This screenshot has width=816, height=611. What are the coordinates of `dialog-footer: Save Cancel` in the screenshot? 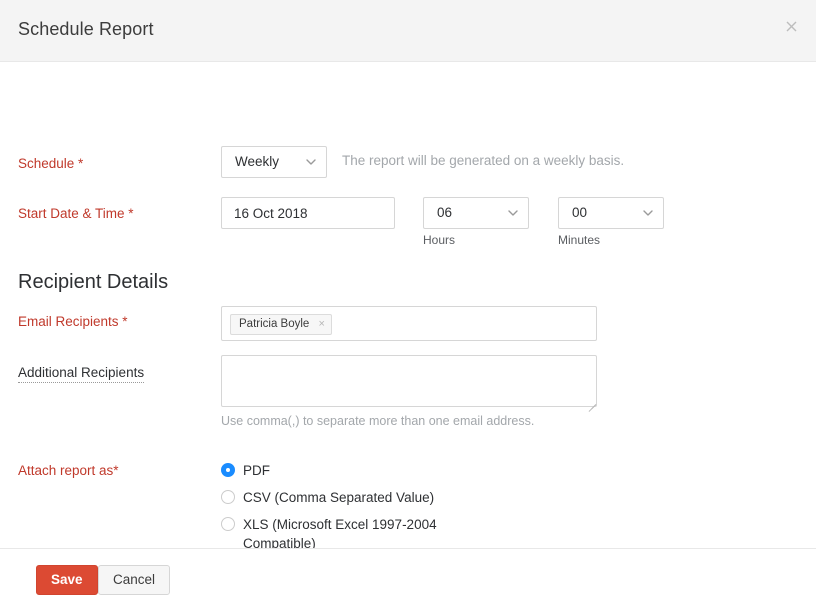 It's located at (408, 579).